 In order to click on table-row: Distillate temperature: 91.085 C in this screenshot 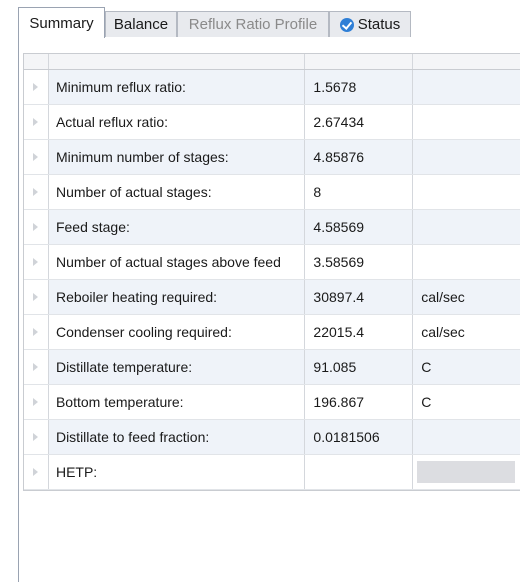, I will do `click(272, 367)`.